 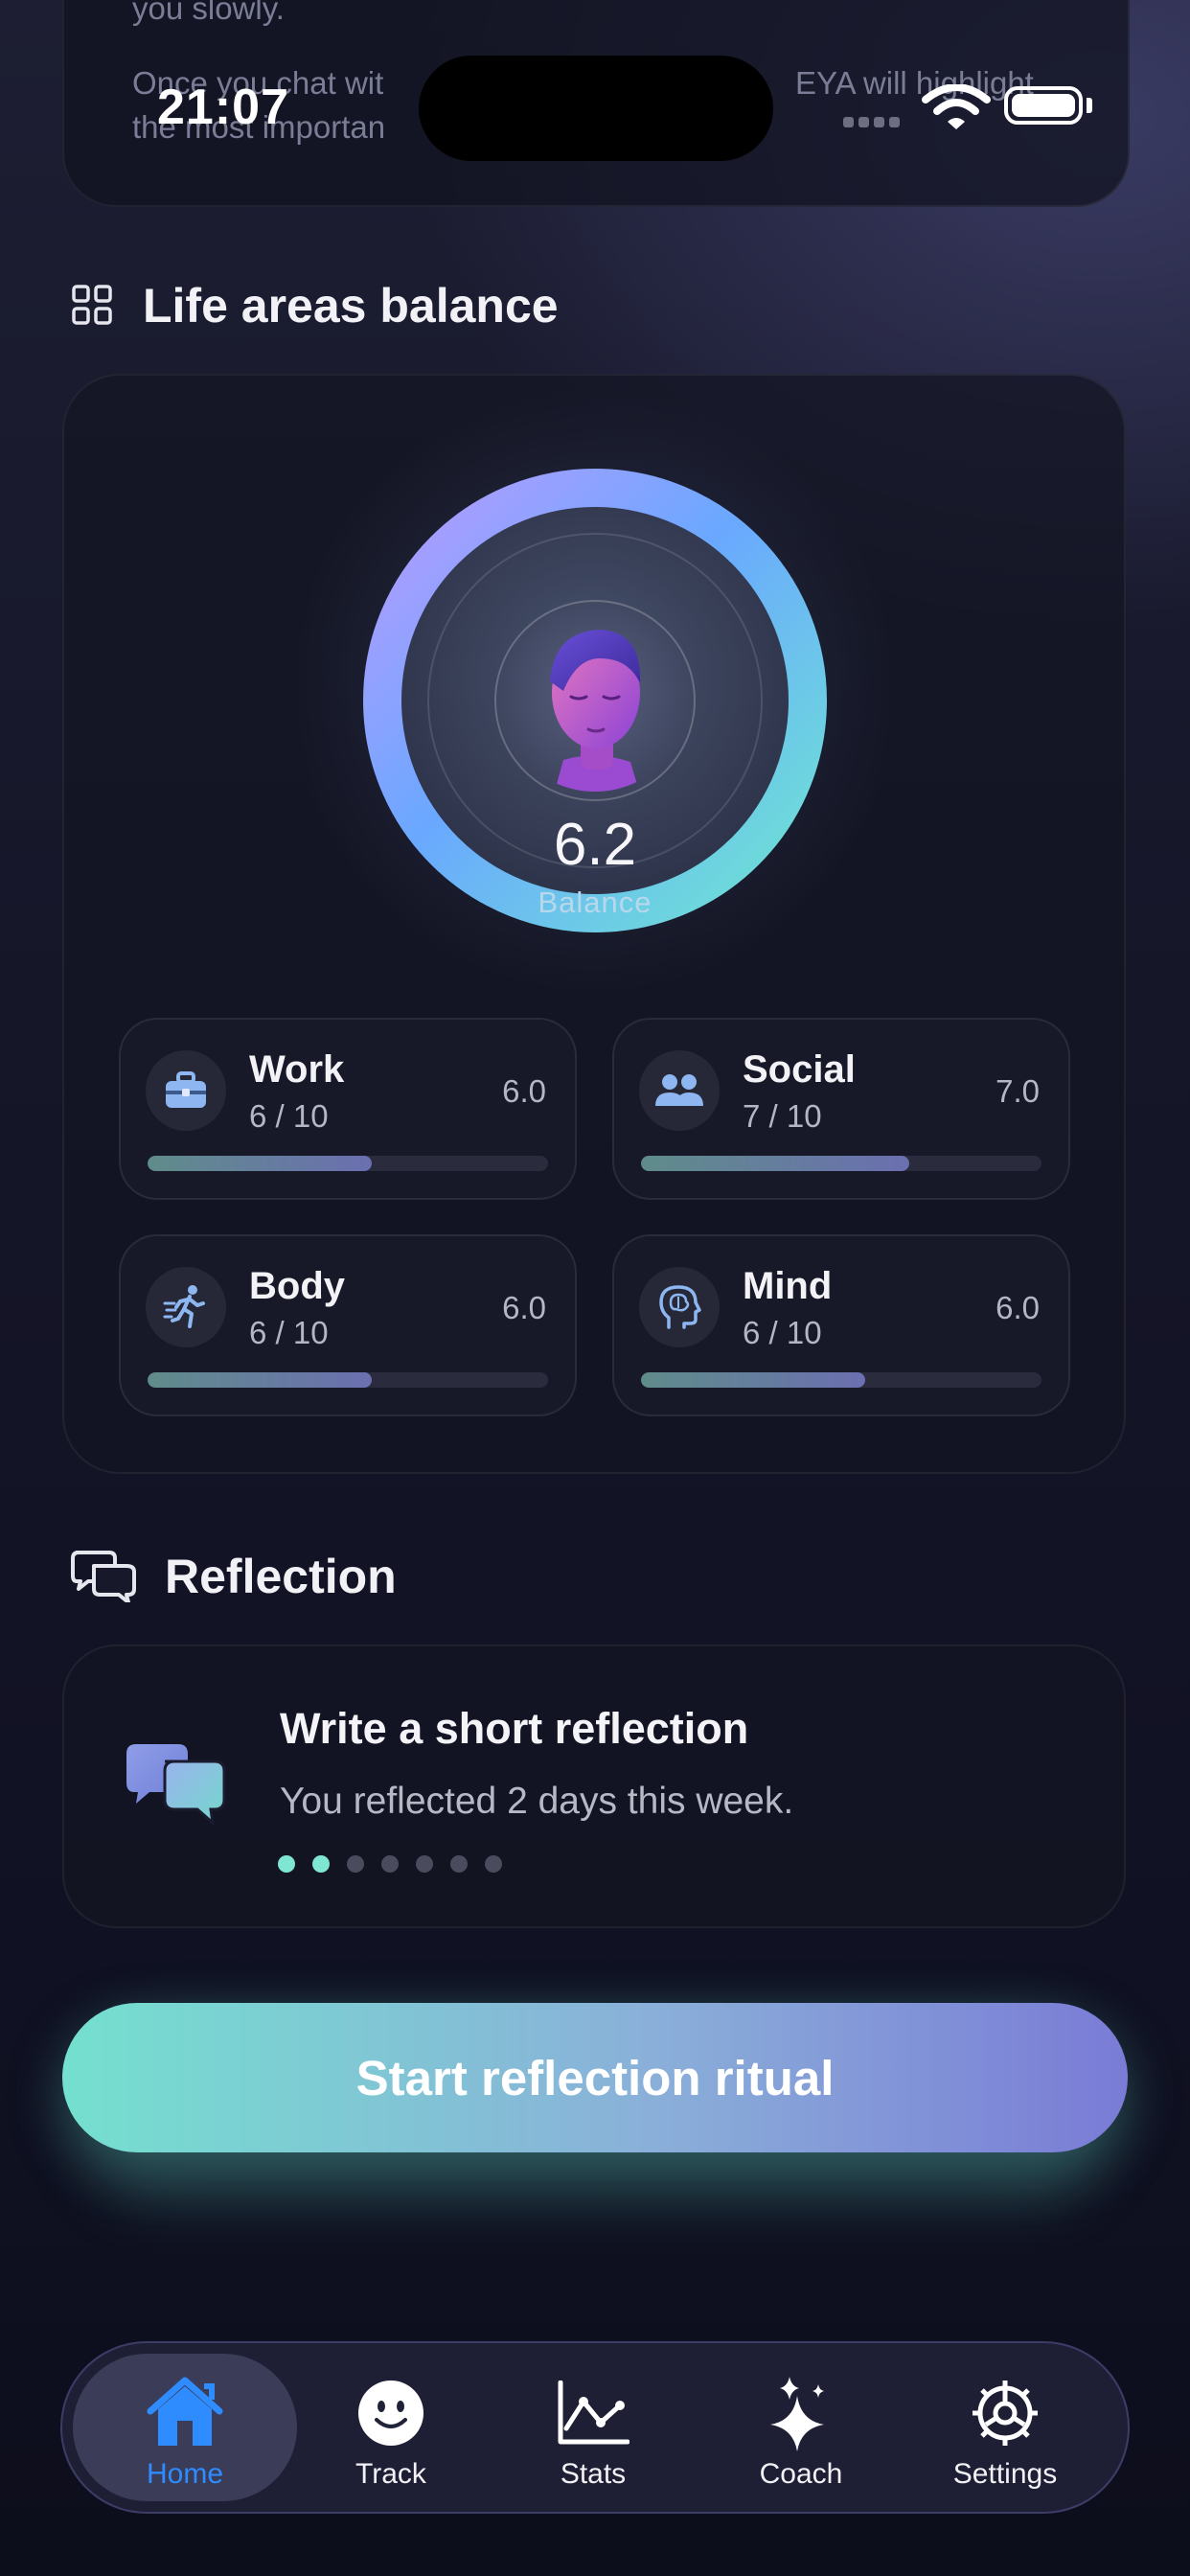 What do you see at coordinates (595, 698) in the screenshot?
I see `avatar` at bounding box center [595, 698].